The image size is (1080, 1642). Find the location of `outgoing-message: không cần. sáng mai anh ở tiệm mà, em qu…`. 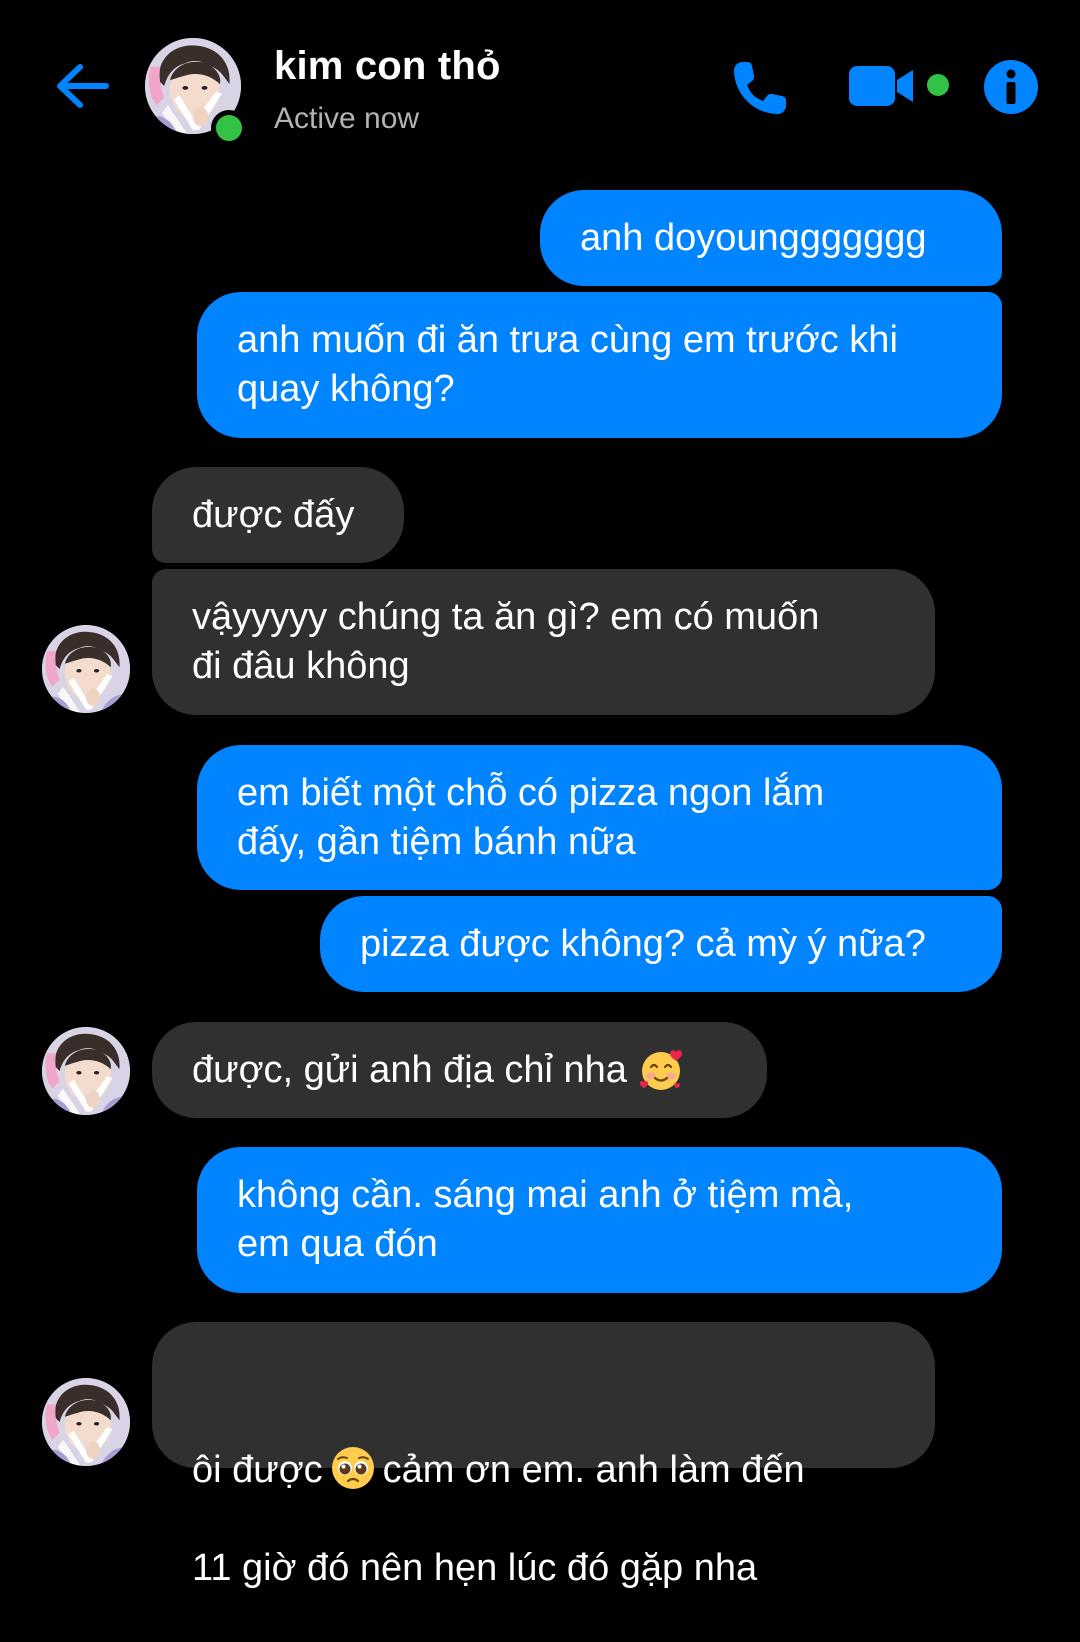

outgoing-message: không cần. sáng mai anh ở tiệm mà, em qu… is located at coordinates (599, 1220).